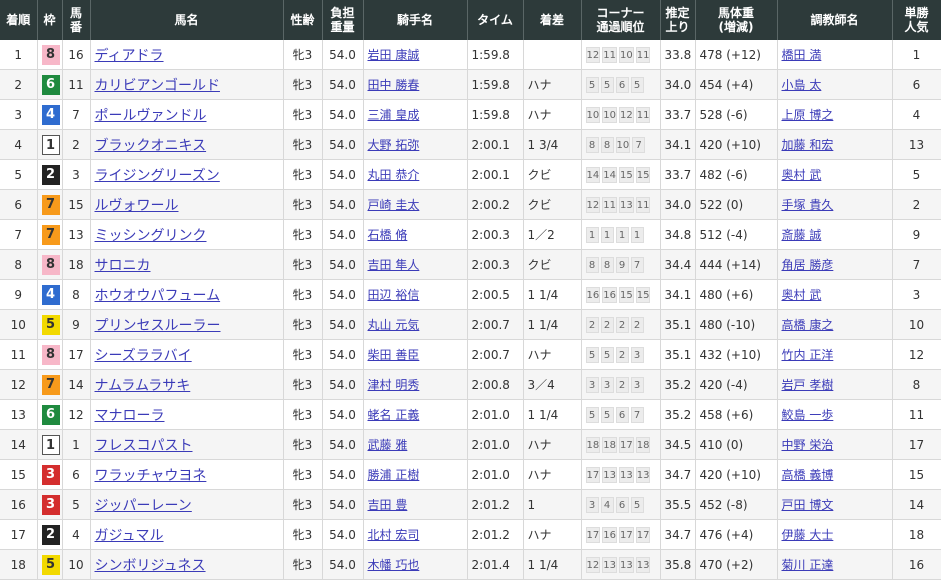 This screenshot has height=584, width=941. I want to click on jockey-name-link: 柴田 善臣, so click(394, 355).